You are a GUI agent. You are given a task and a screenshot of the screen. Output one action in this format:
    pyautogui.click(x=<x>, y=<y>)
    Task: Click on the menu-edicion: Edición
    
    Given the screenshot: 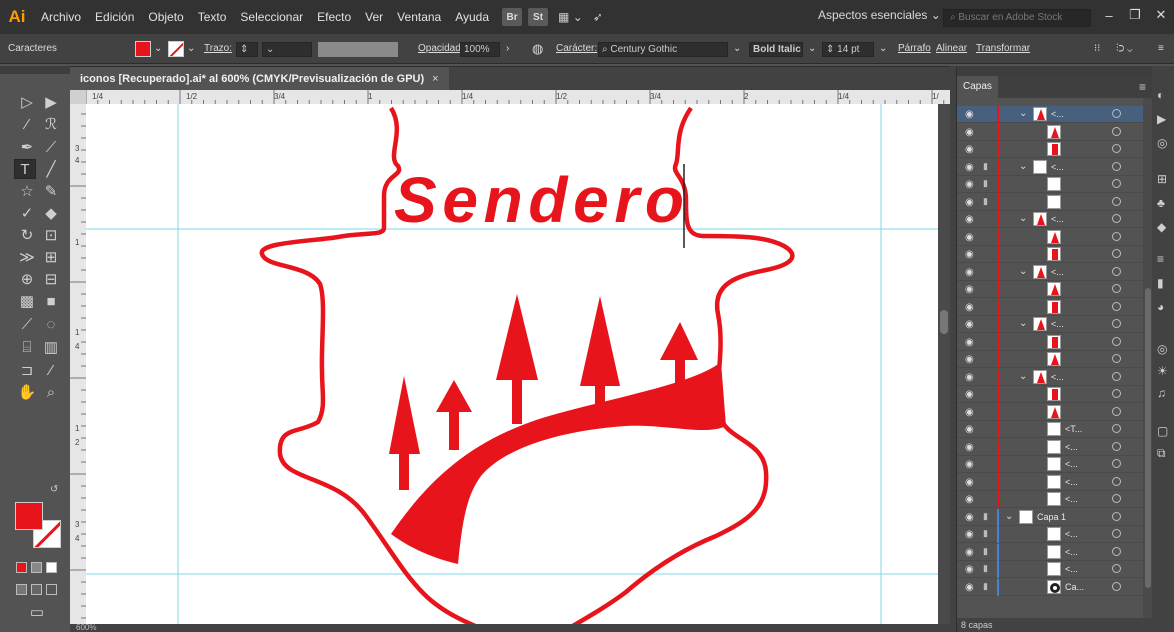 What is the action you would take?
    pyautogui.click(x=114, y=17)
    